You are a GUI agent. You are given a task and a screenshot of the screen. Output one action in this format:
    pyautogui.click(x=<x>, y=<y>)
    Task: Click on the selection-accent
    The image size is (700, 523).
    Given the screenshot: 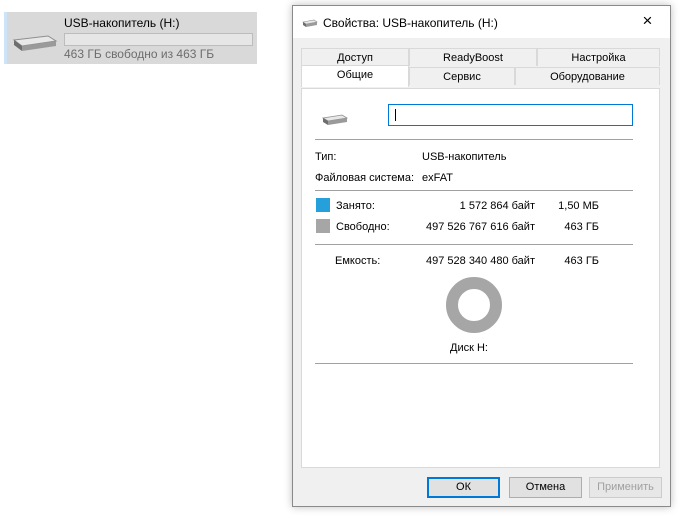 What is the action you would take?
    pyautogui.click(x=5, y=38)
    